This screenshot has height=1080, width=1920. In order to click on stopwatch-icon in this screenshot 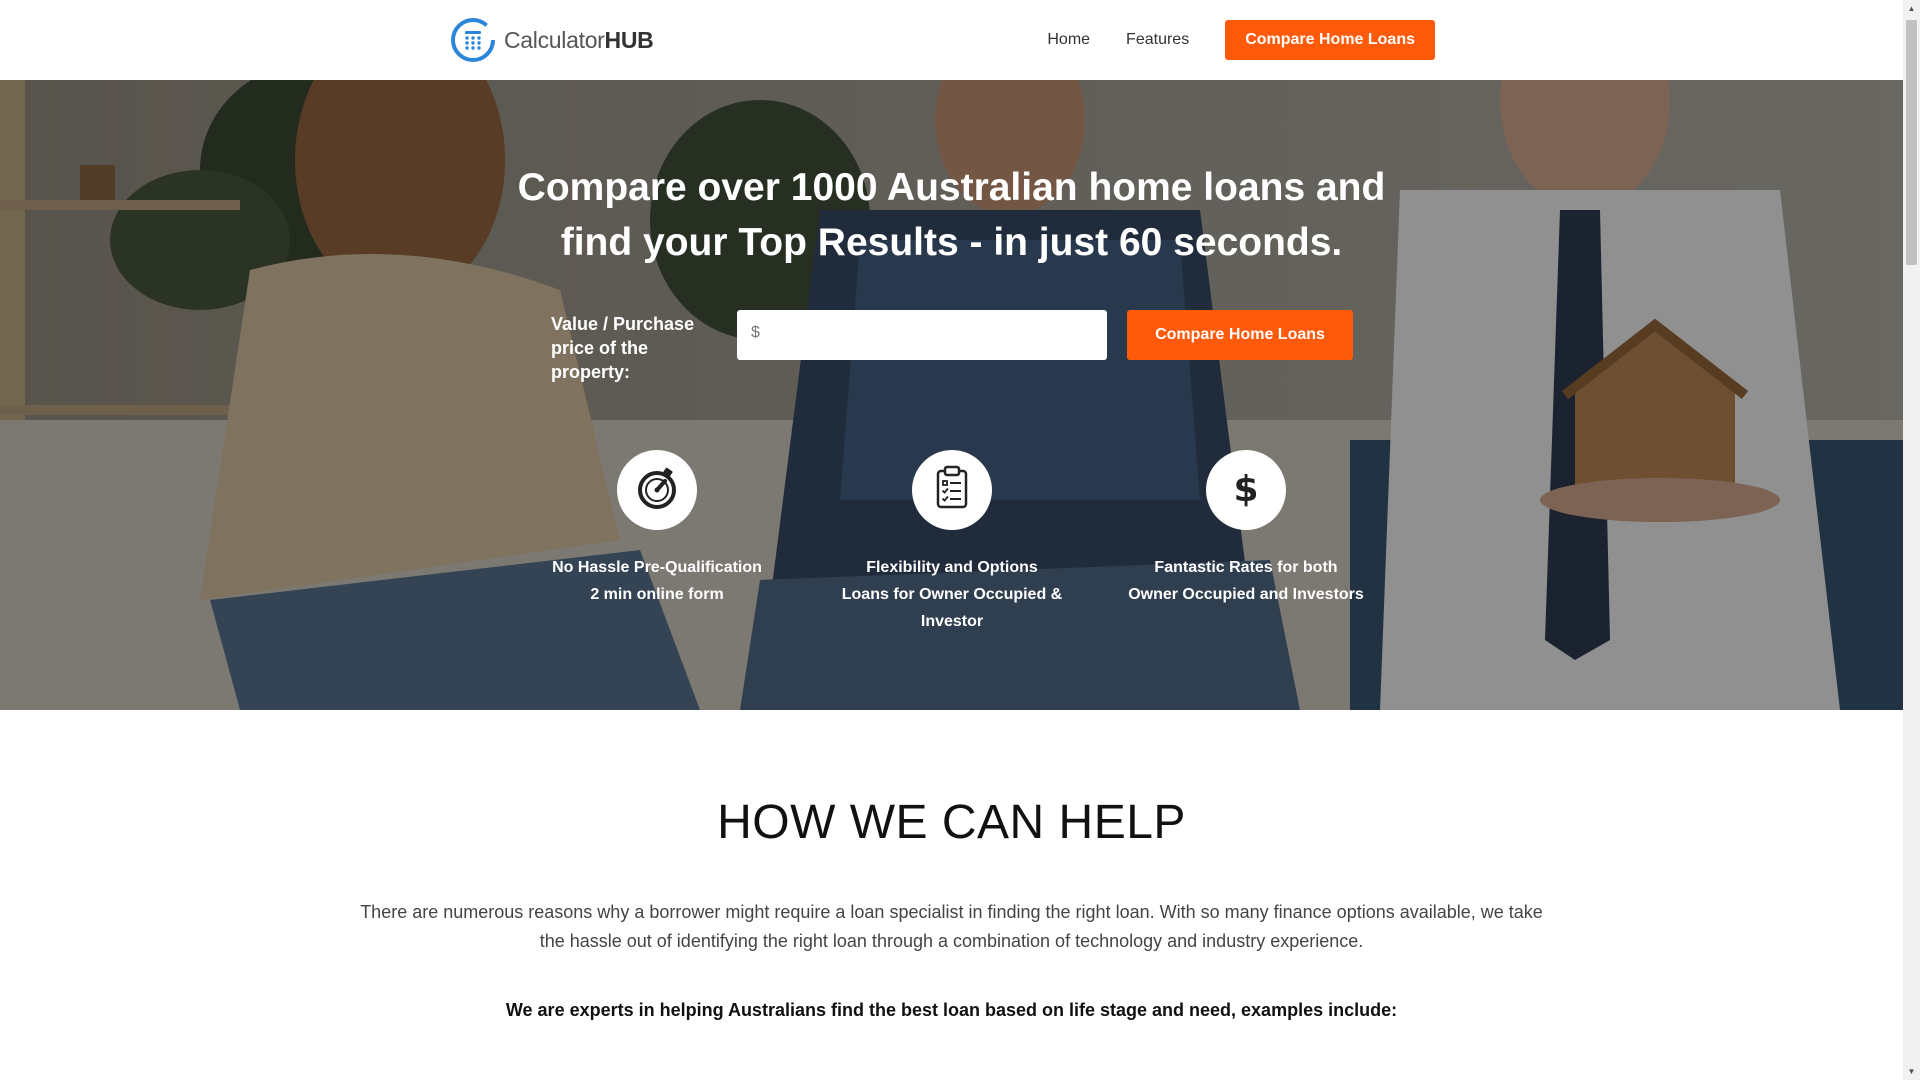, I will do `click(657, 490)`.